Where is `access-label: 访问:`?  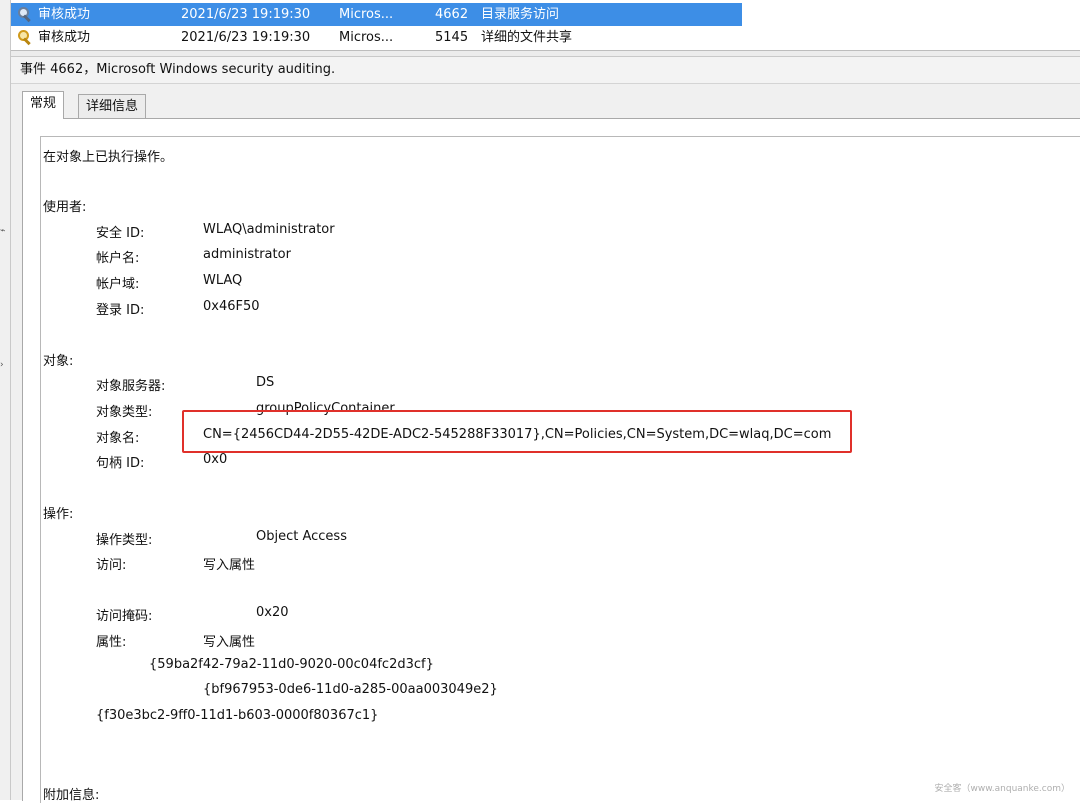
access-label: 访问: is located at coordinates (111, 565).